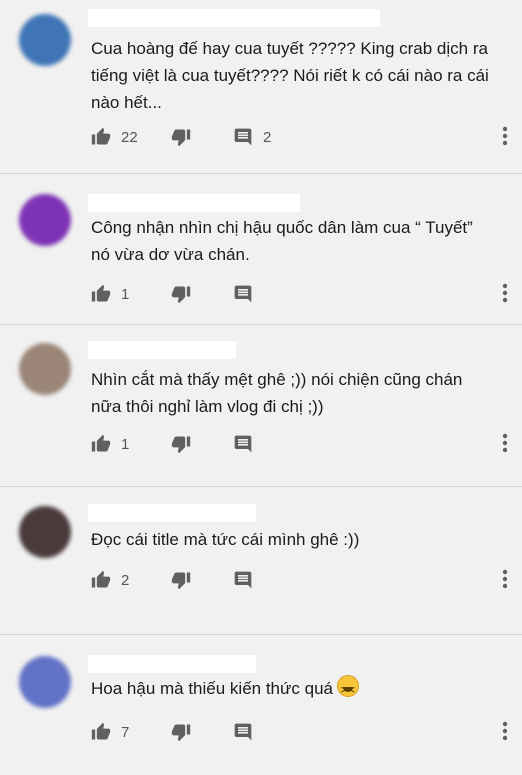  I want to click on comment-actions: 22 2, so click(261, 137).